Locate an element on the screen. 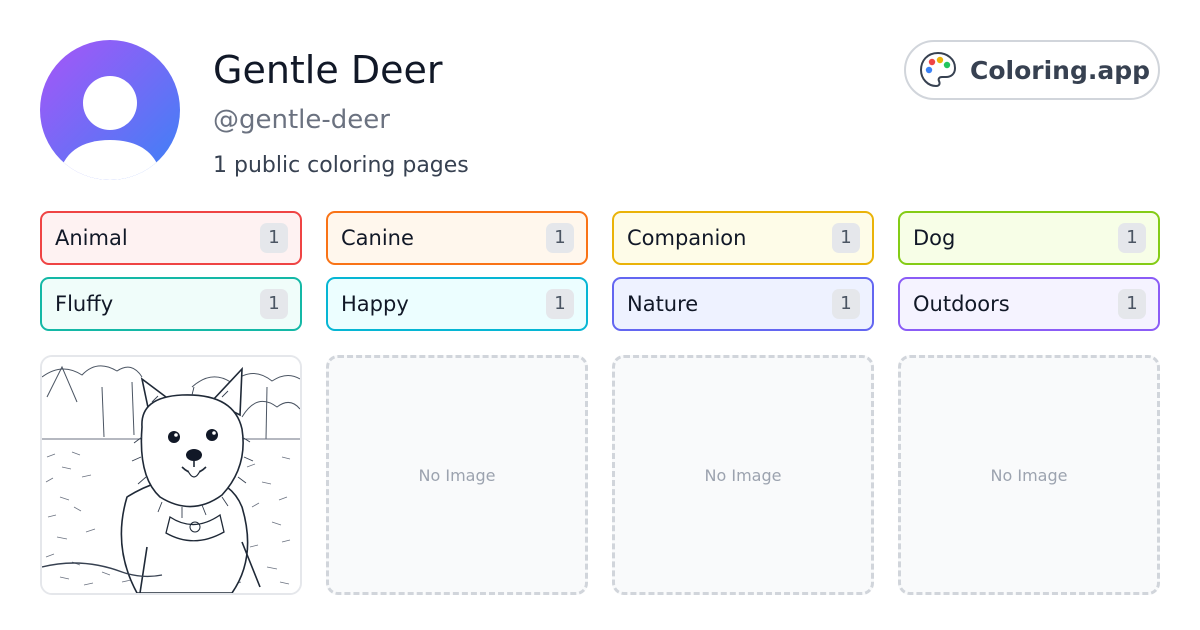 The width and height of the screenshot is (1200, 630). tag-label: Canine is located at coordinates (377, 238).